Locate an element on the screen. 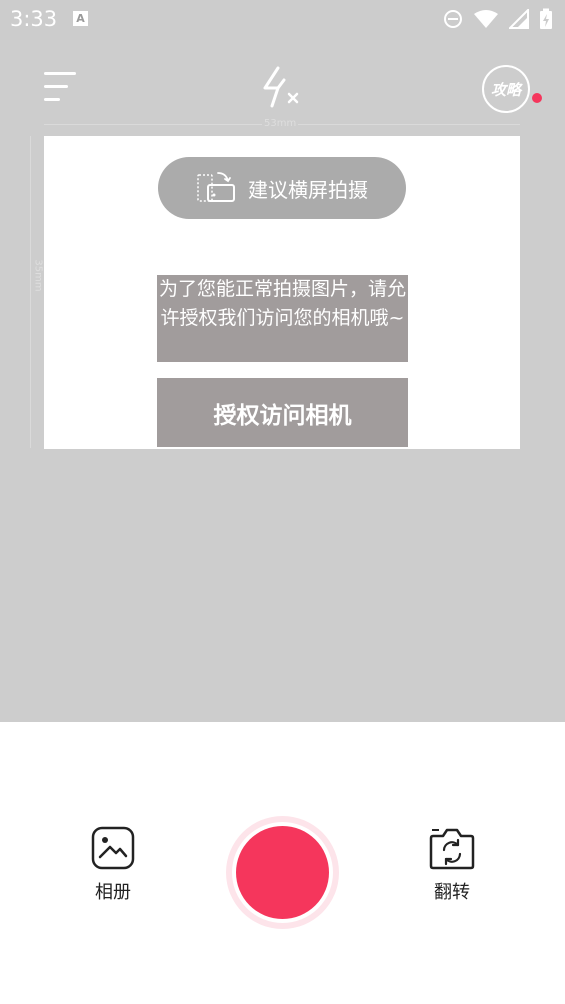 The width and height of the screenshot is (565, 1004). wifi-icon is located at coordinates (486, 19).